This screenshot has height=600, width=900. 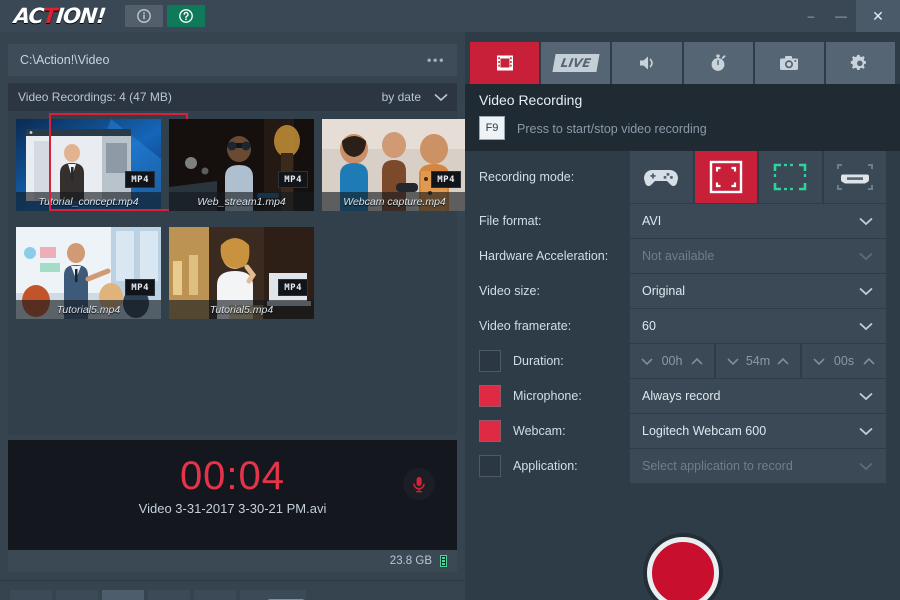 What do you see at coordinates (576, 63) in the screenshot?
I see `tab-live: LIVE` at bounding box center [576, 63].